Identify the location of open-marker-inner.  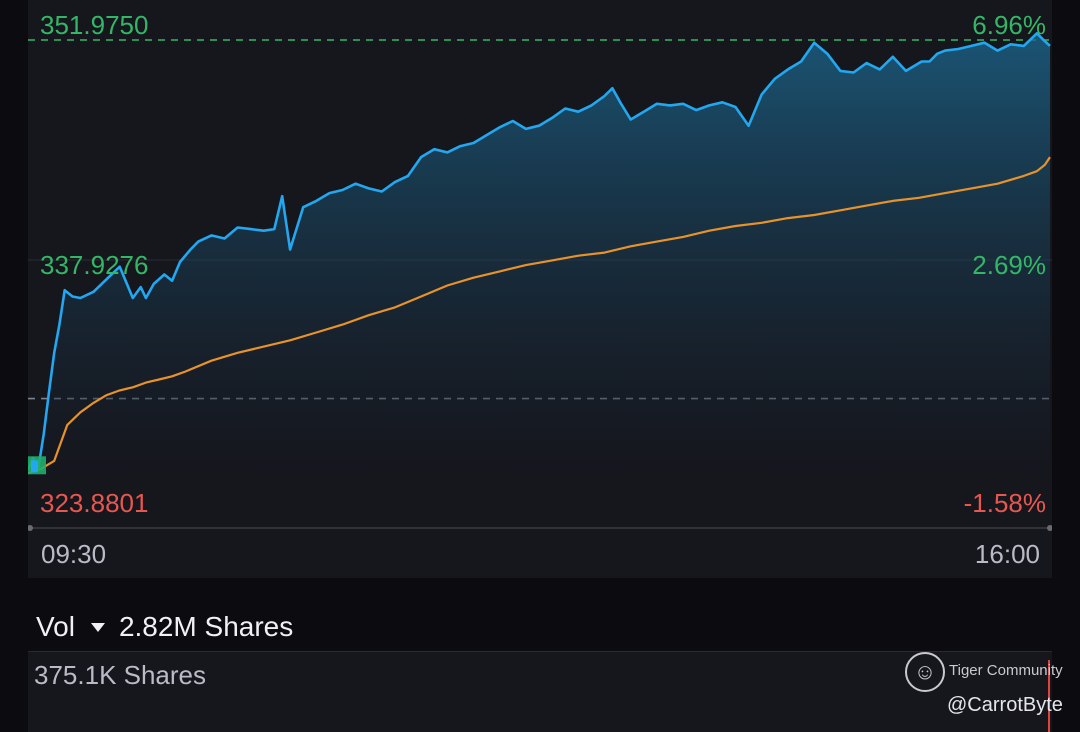
(34, 466).